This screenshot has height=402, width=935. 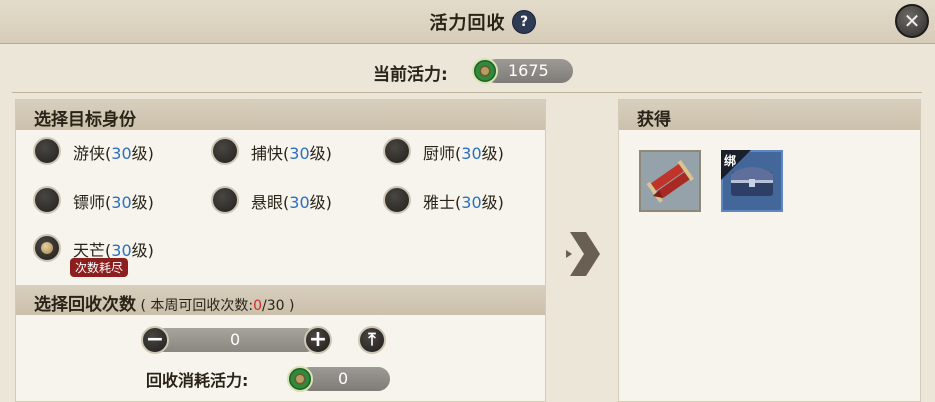 I want to click on identity-heading: 选择目标身份, so click(x=85, y=120).